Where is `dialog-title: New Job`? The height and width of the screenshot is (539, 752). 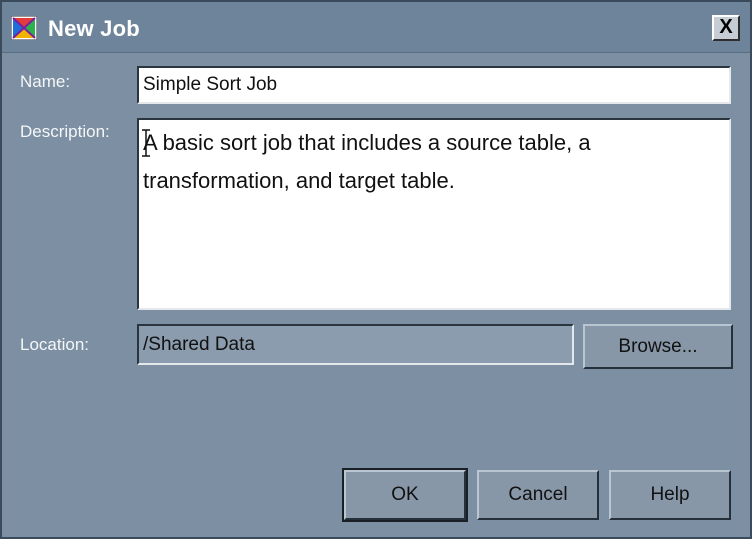 dialog-title: New Job is located at coordinates (94, 28).